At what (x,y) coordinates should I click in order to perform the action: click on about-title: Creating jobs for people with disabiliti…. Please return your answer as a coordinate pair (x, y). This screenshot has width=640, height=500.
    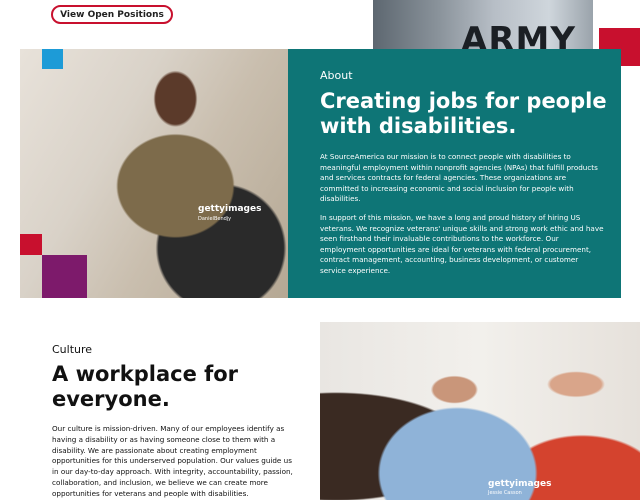
    Looking at the image, I should click on (463, 113).